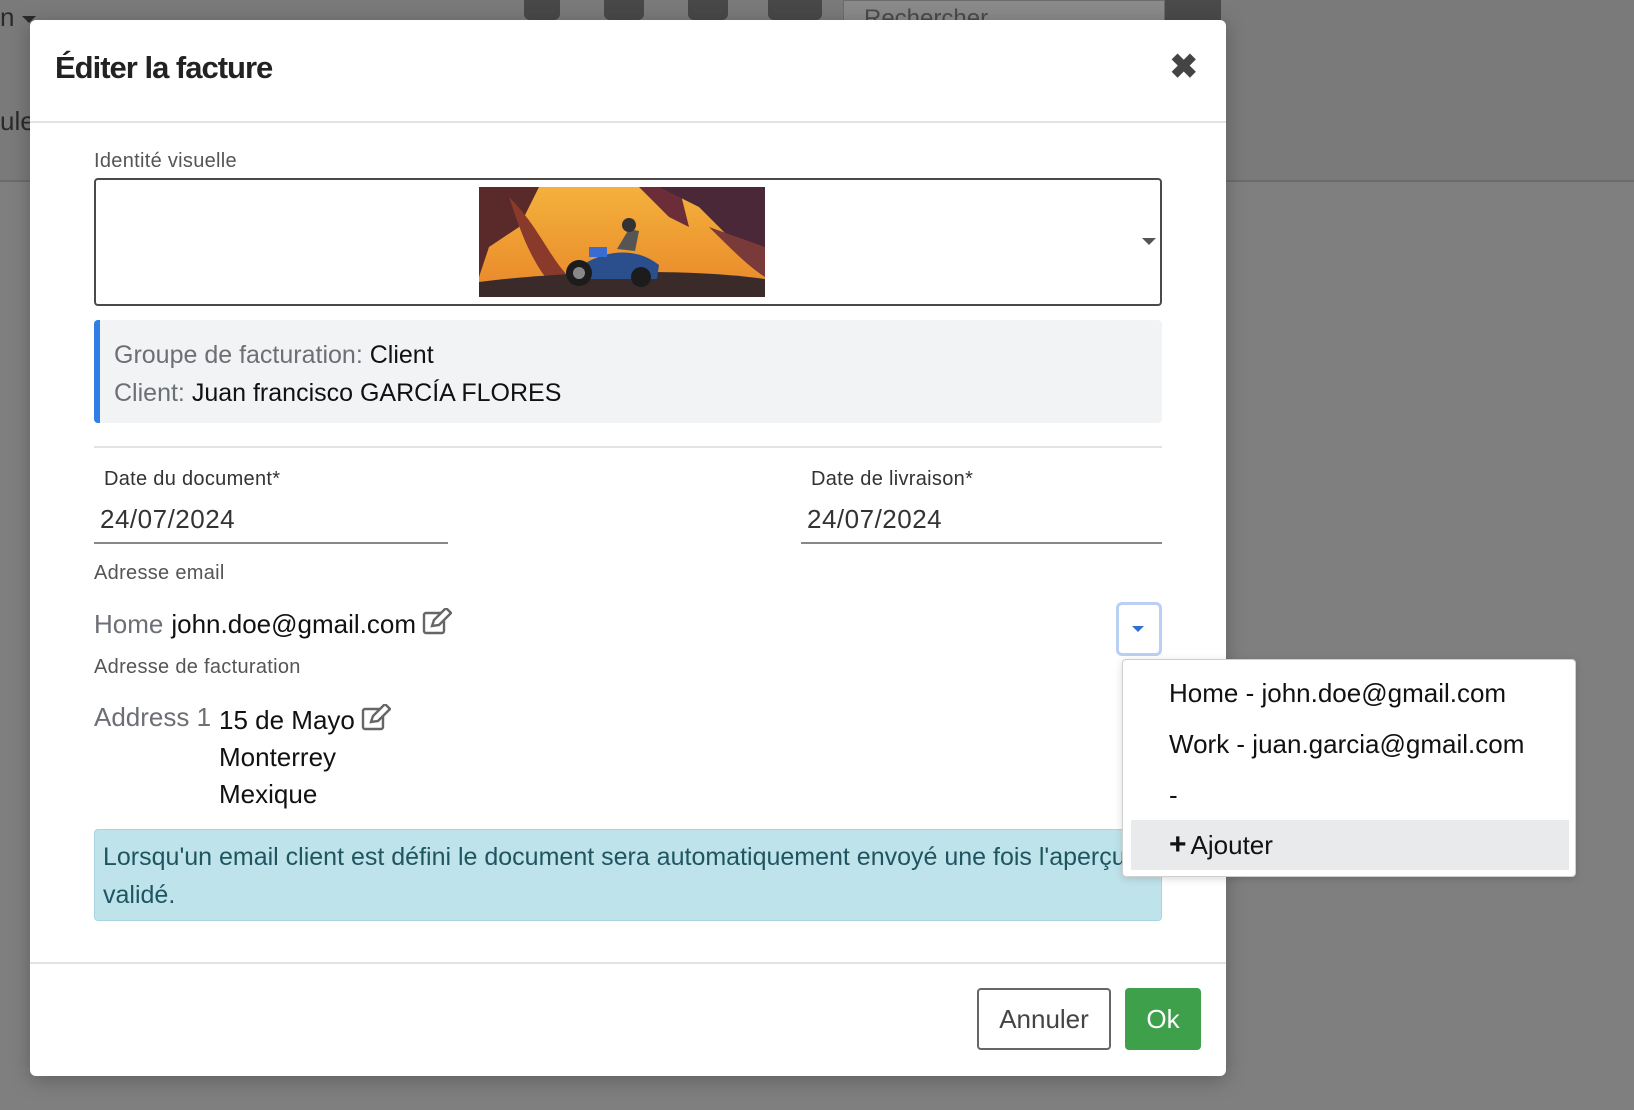  I want to click on billing-group-value: Client, so click(401, 355).